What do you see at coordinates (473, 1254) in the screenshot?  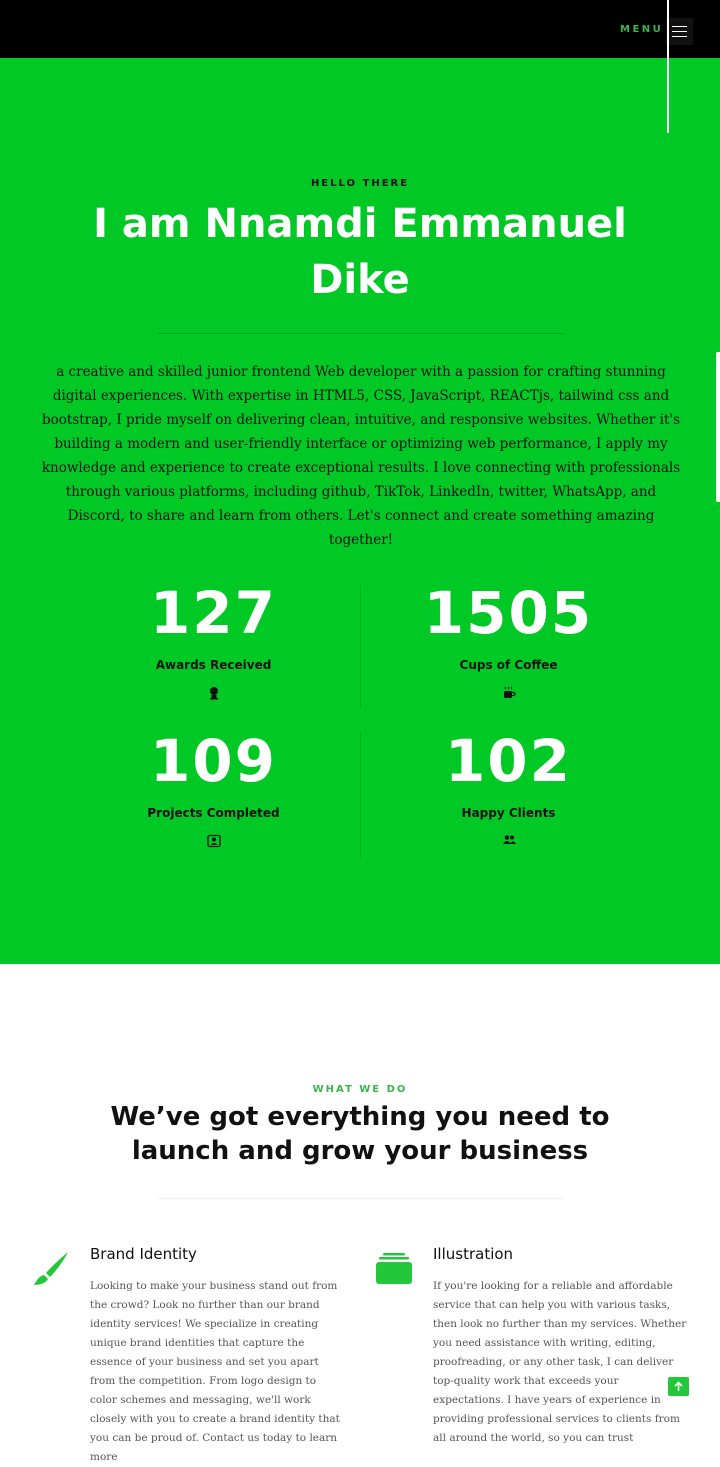 I see `service-title: Illustration` at bounding box center [473, 1254].